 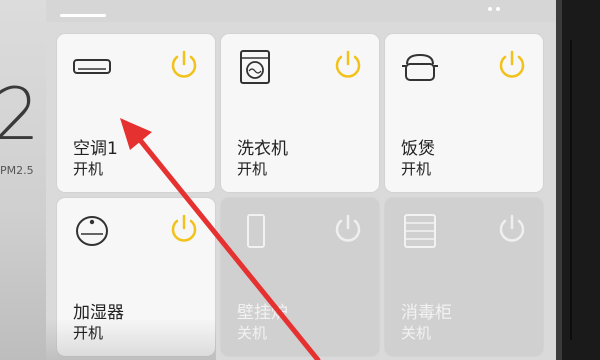 What do you see at coordinates (92, 66) in the screenshot?
I see `air-conditioner-icon` at bounding box center [92, 66].